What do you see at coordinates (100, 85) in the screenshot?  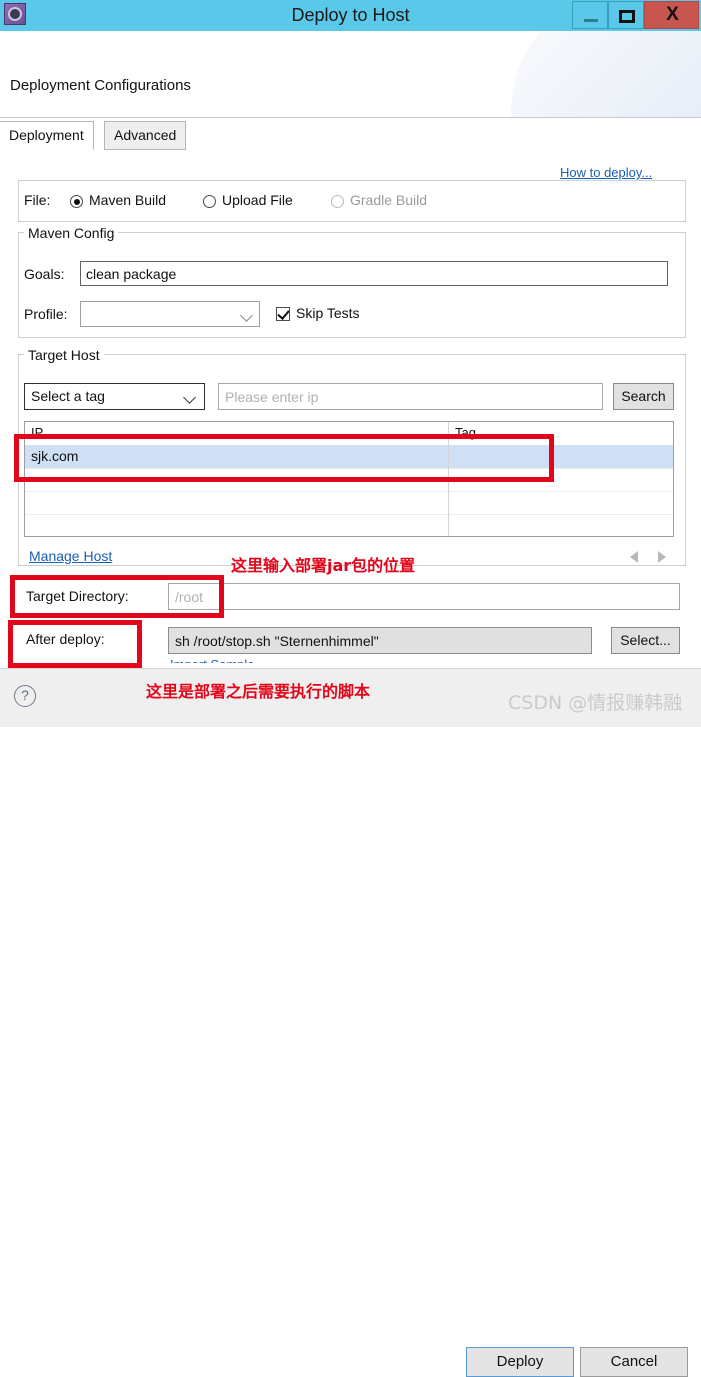 I see `page-title: Deployment Configurations` at bounding box center [100, 85].